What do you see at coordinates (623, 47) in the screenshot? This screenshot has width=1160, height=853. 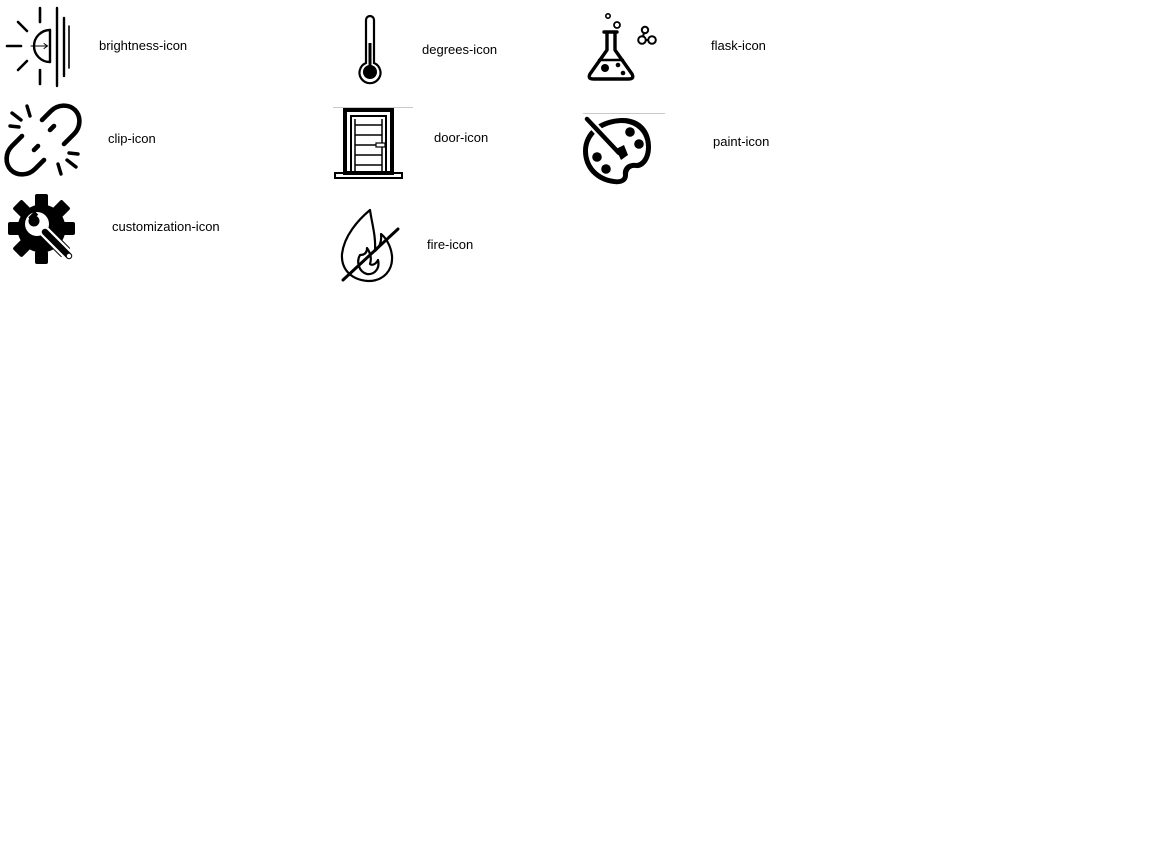 I see `flask-icon` at bounding box center [623, 47].